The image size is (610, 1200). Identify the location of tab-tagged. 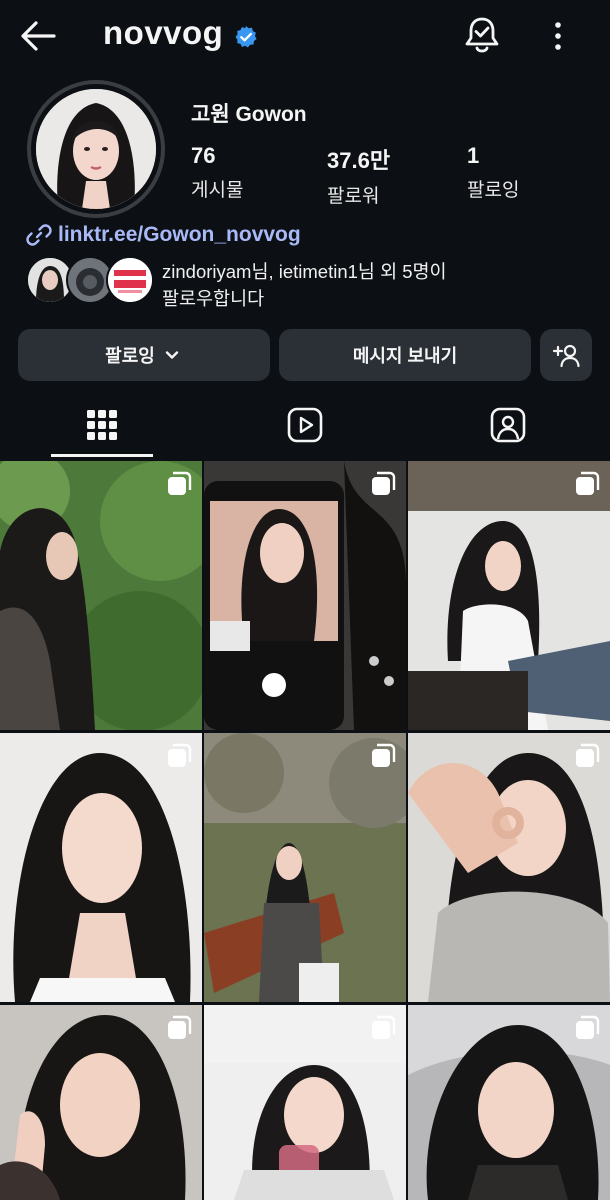
(507, 425).